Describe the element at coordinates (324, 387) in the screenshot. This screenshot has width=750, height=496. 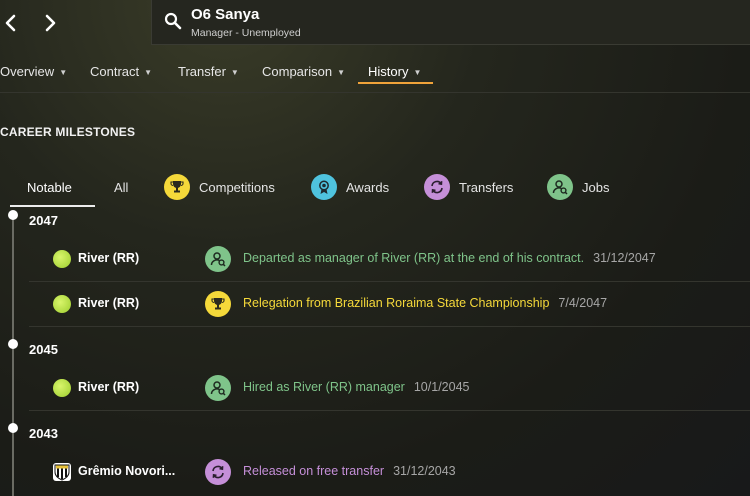
I see `milestone-description: Hired as River (RR) manager` at that location.